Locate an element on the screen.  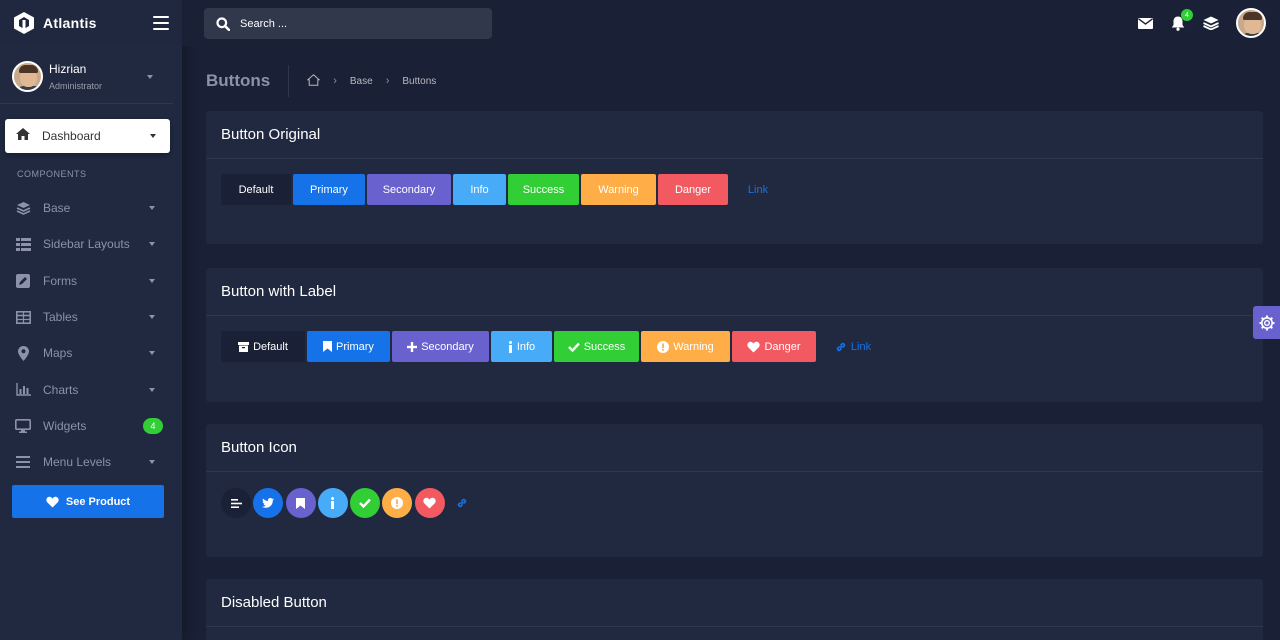
settings-gear-button is located at coordinates (1266, 322).